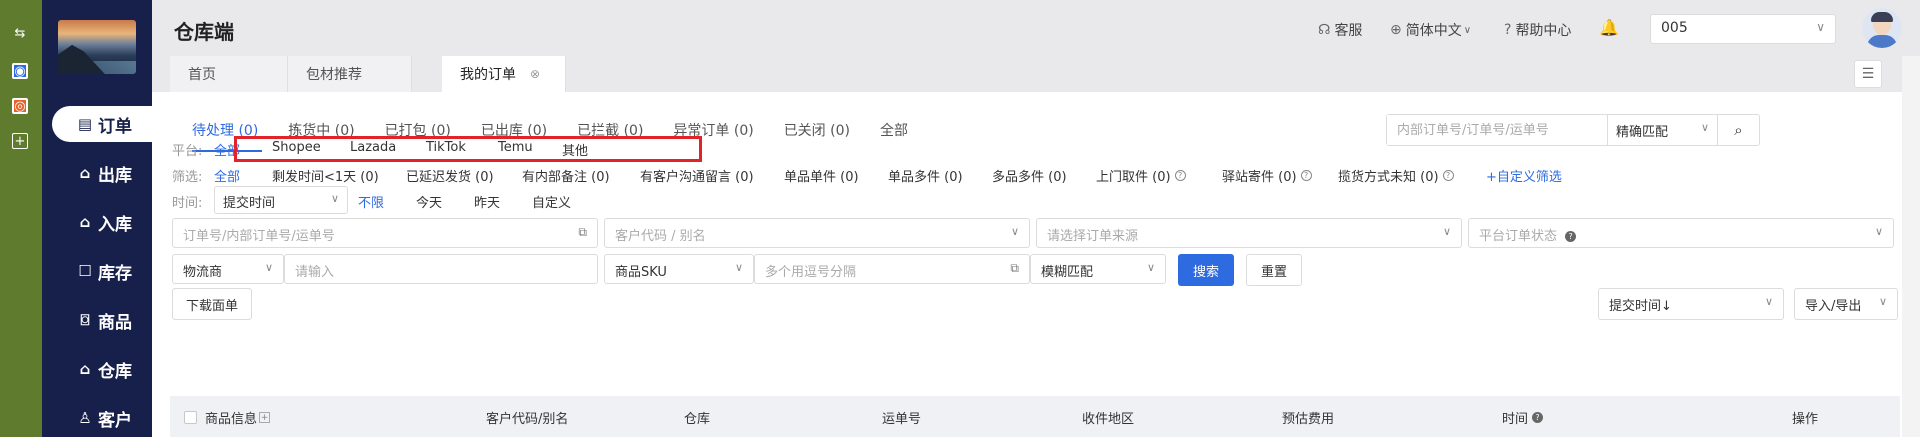 The image size is (1920, 437). Describe the element at coordinates (1662, 130) in the screenshot. I see `match-mode-select: 精确匹配 ∨` at that location.